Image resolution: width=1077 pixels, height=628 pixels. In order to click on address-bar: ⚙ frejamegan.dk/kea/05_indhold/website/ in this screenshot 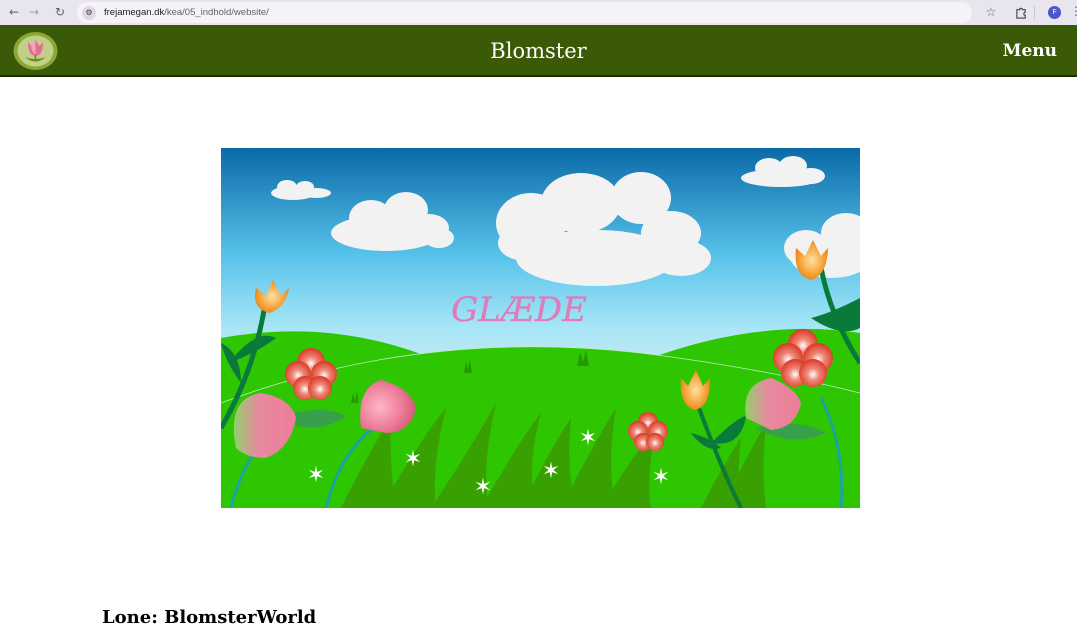, I will do `click(524, 12)`.